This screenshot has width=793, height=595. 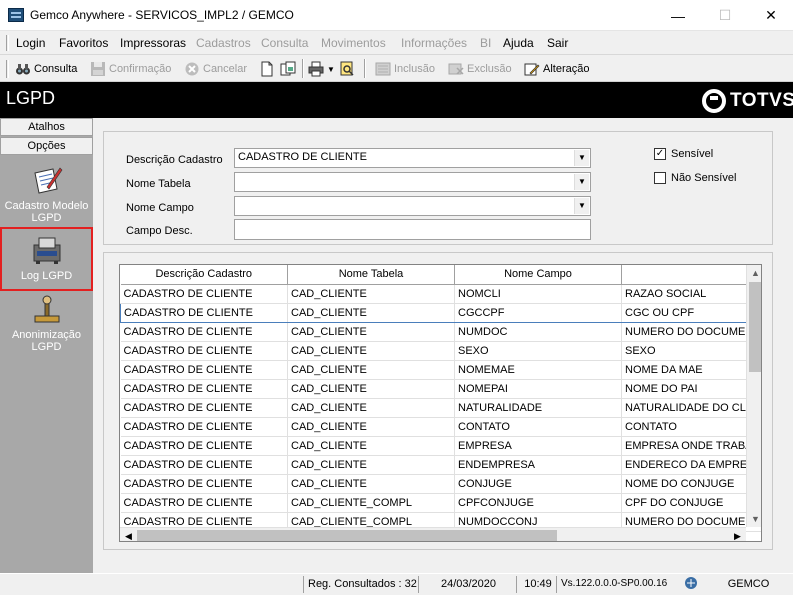 I want to click on tab-opcoes: Opções, so click(x=46, y=146).